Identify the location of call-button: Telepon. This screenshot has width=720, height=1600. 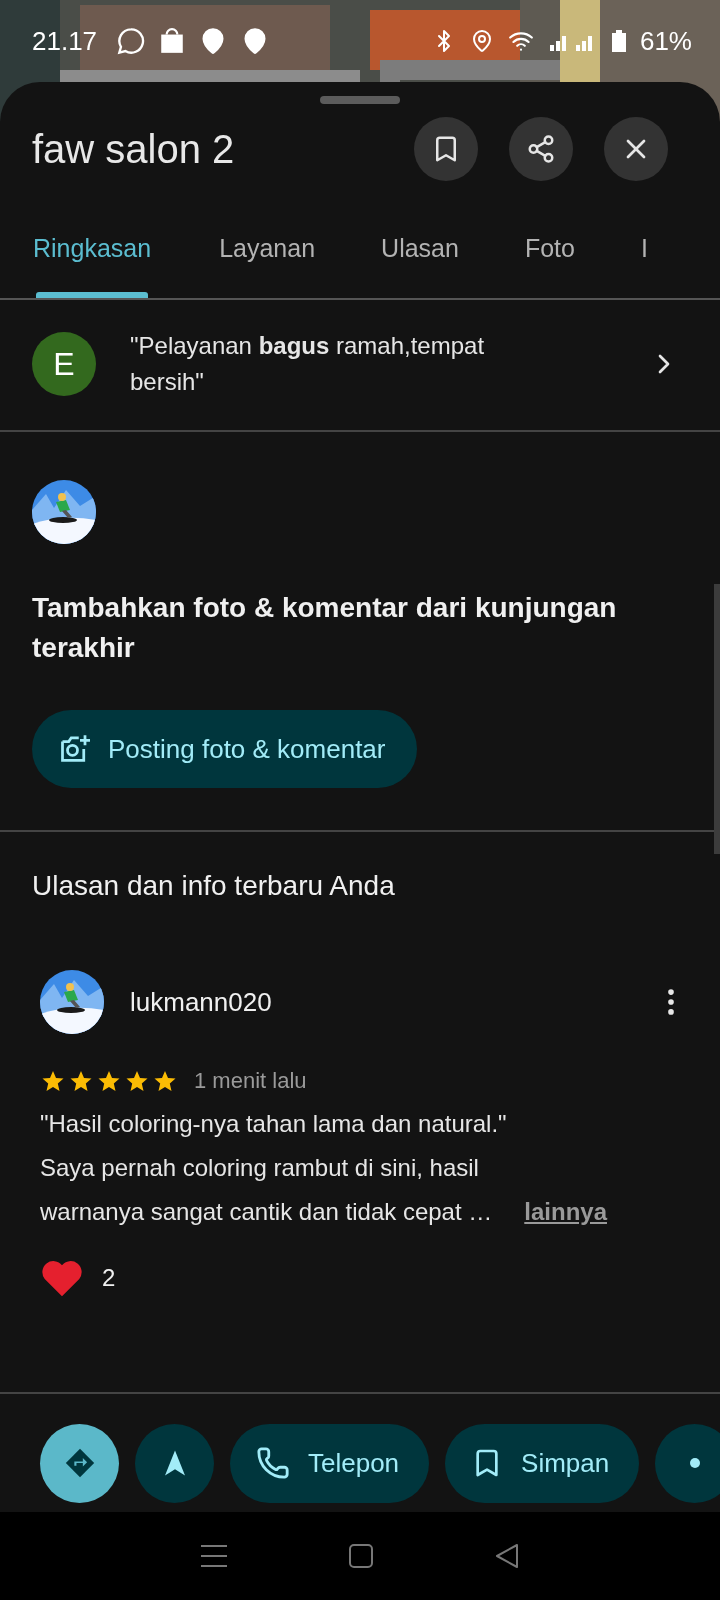
(330, 1463).